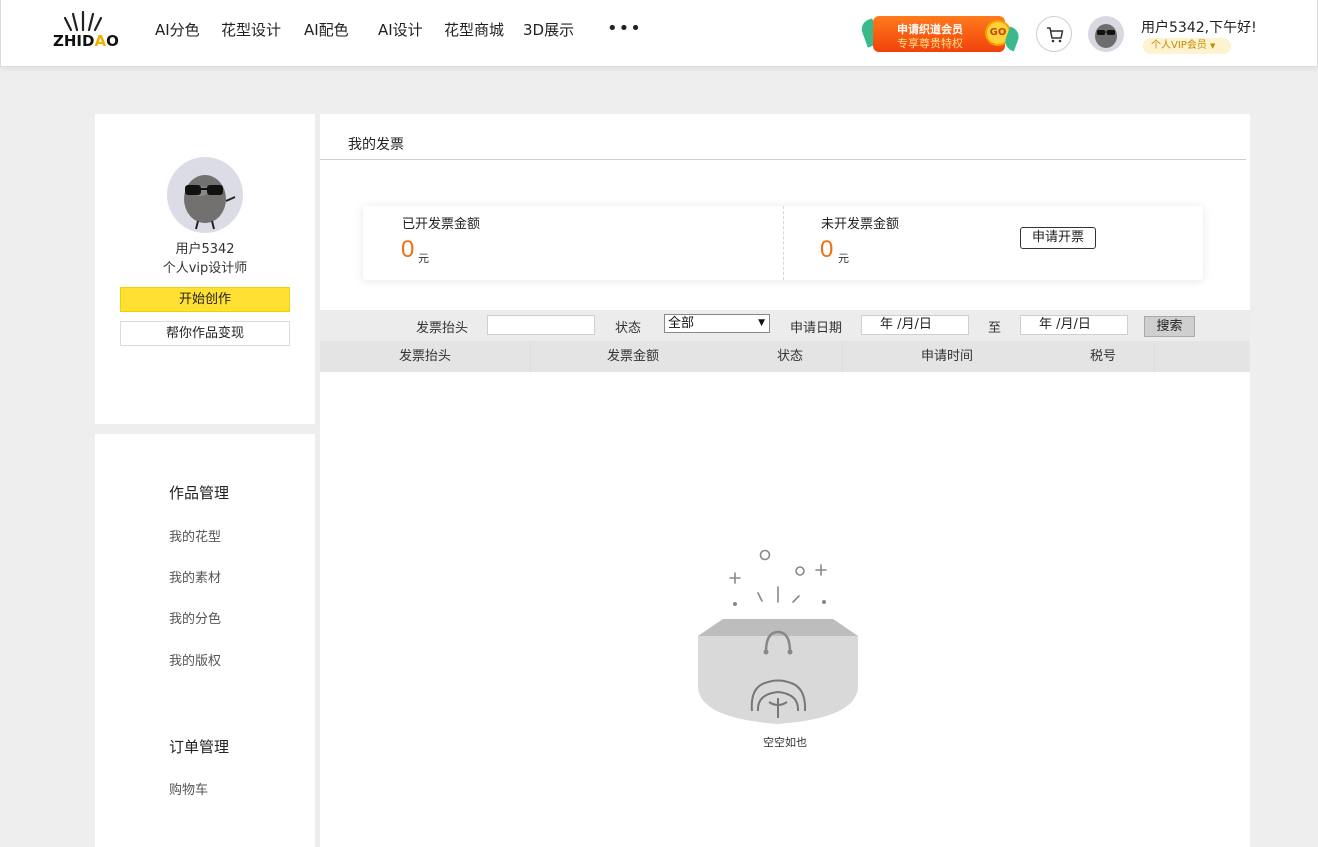  I want to click on unissued-amount-unit: 元, so click(843, 258).